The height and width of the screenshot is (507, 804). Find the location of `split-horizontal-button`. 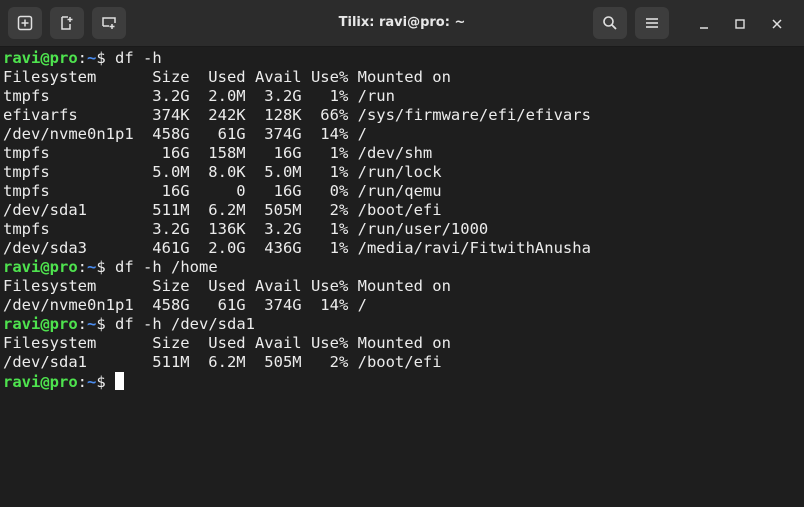

split-horizontal-button is located at coordinates (109, 23).